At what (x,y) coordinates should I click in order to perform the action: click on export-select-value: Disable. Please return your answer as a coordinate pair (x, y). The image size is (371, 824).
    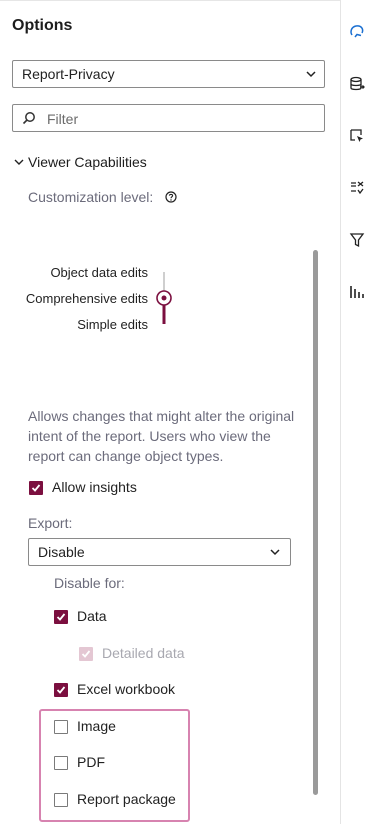
    Looking at the image, I should click on (61, 552).